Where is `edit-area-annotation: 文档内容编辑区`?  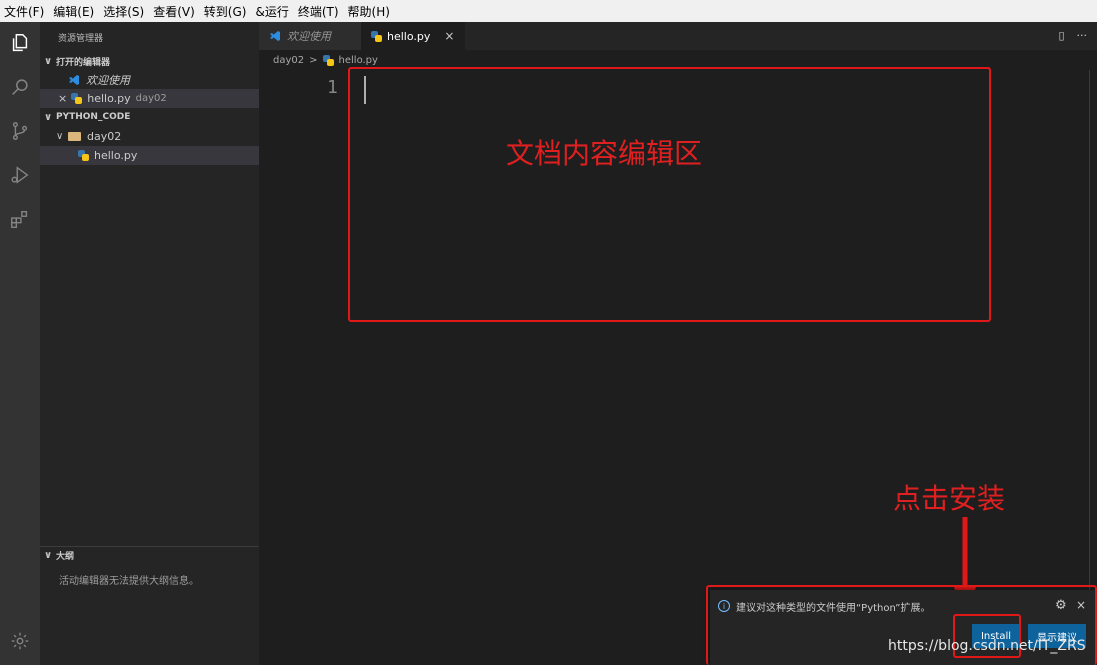 edit-area-annotation: 文档内容编辑区 is located at coordinates (604, 153).